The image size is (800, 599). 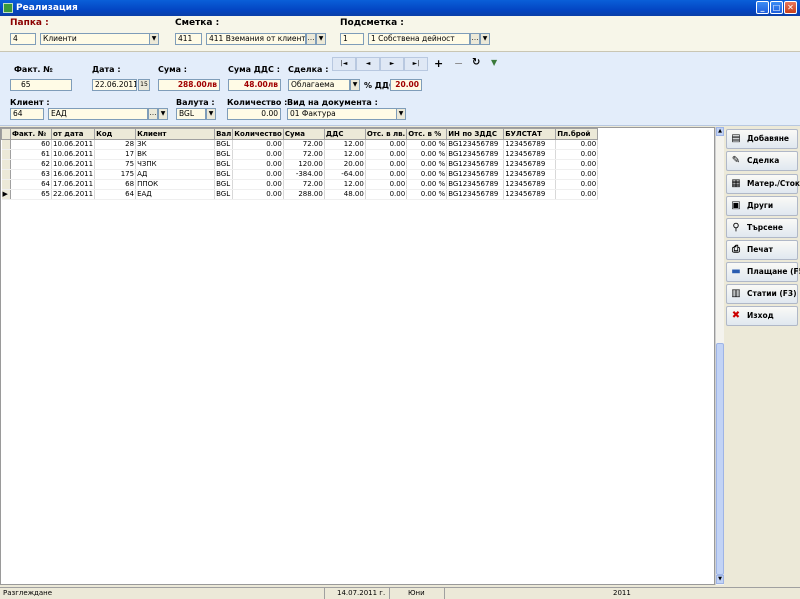 What do you see at coordinates (162, 593) in the screenshot?
I see `status-mode: Разглеждане` at bounding box center [162, 593].